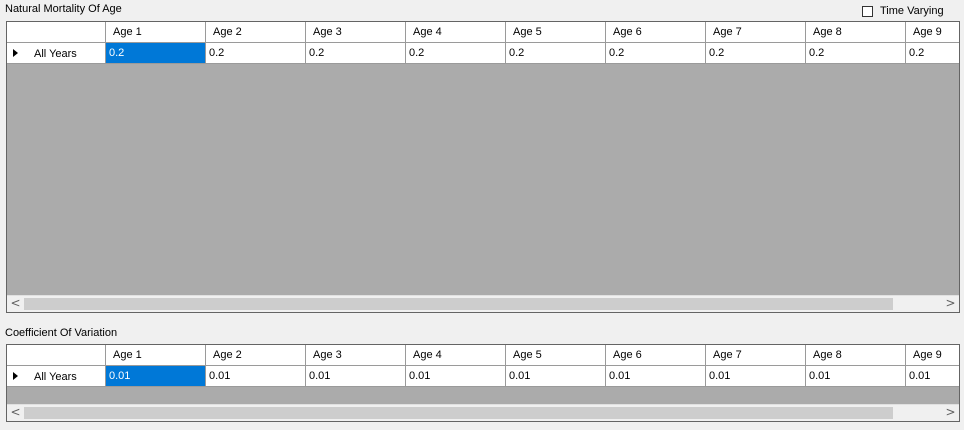  Describe the element at coordinates (356, 376) in the screenshot. I see `cell-age-3: 0.01` at that location.